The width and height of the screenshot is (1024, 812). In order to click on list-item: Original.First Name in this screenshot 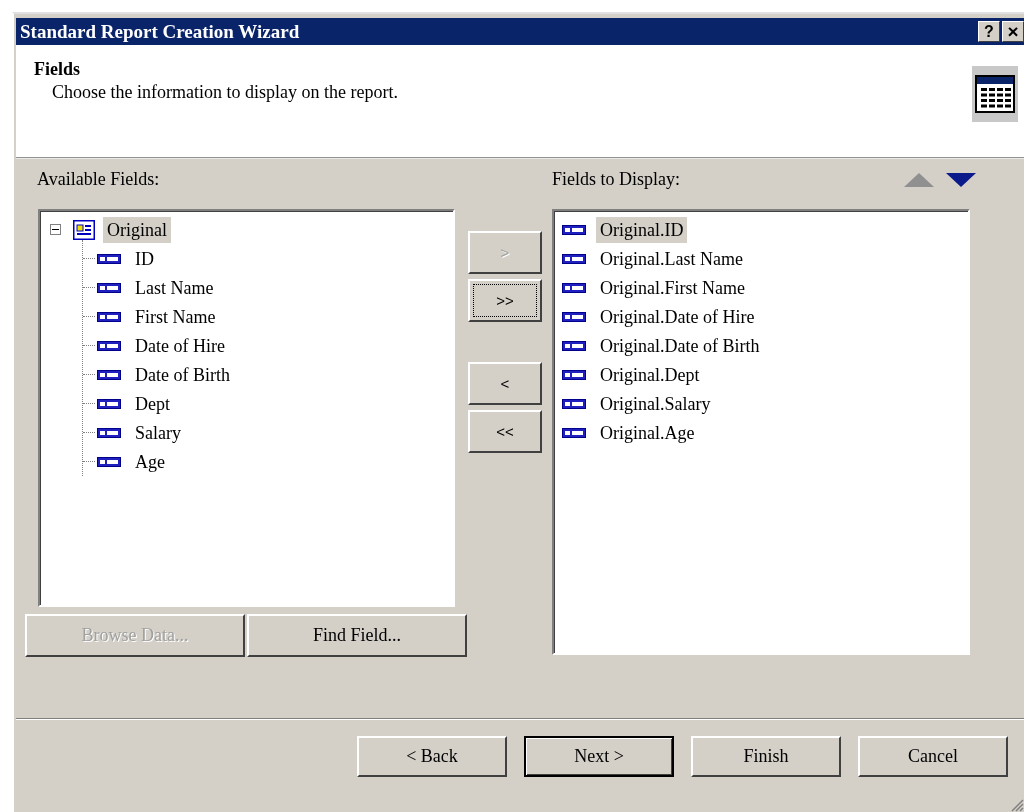, I will do `click(672, 287)`.